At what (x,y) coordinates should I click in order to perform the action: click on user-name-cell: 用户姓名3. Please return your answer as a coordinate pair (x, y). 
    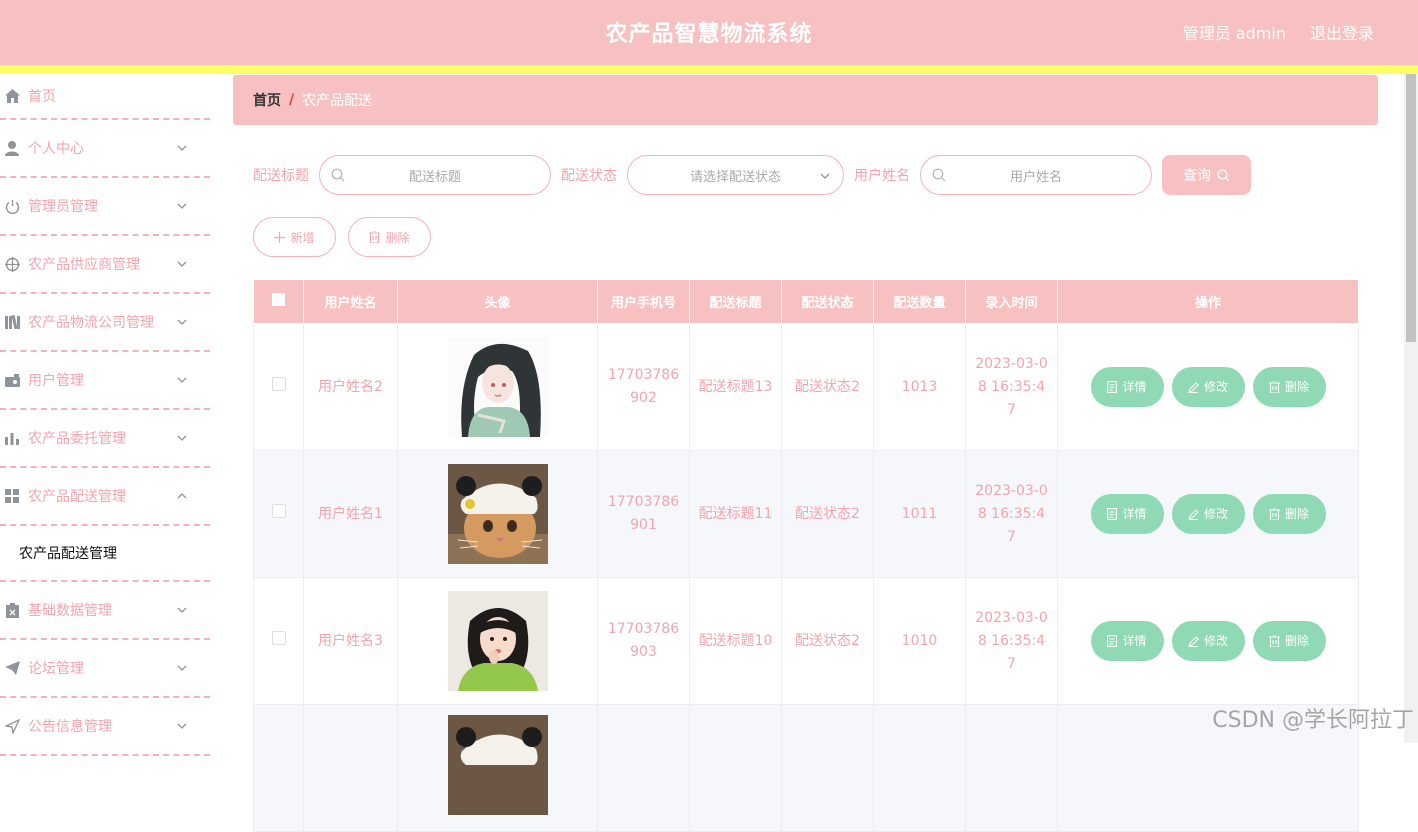
    Looking at the image, I should click on (350, 641).